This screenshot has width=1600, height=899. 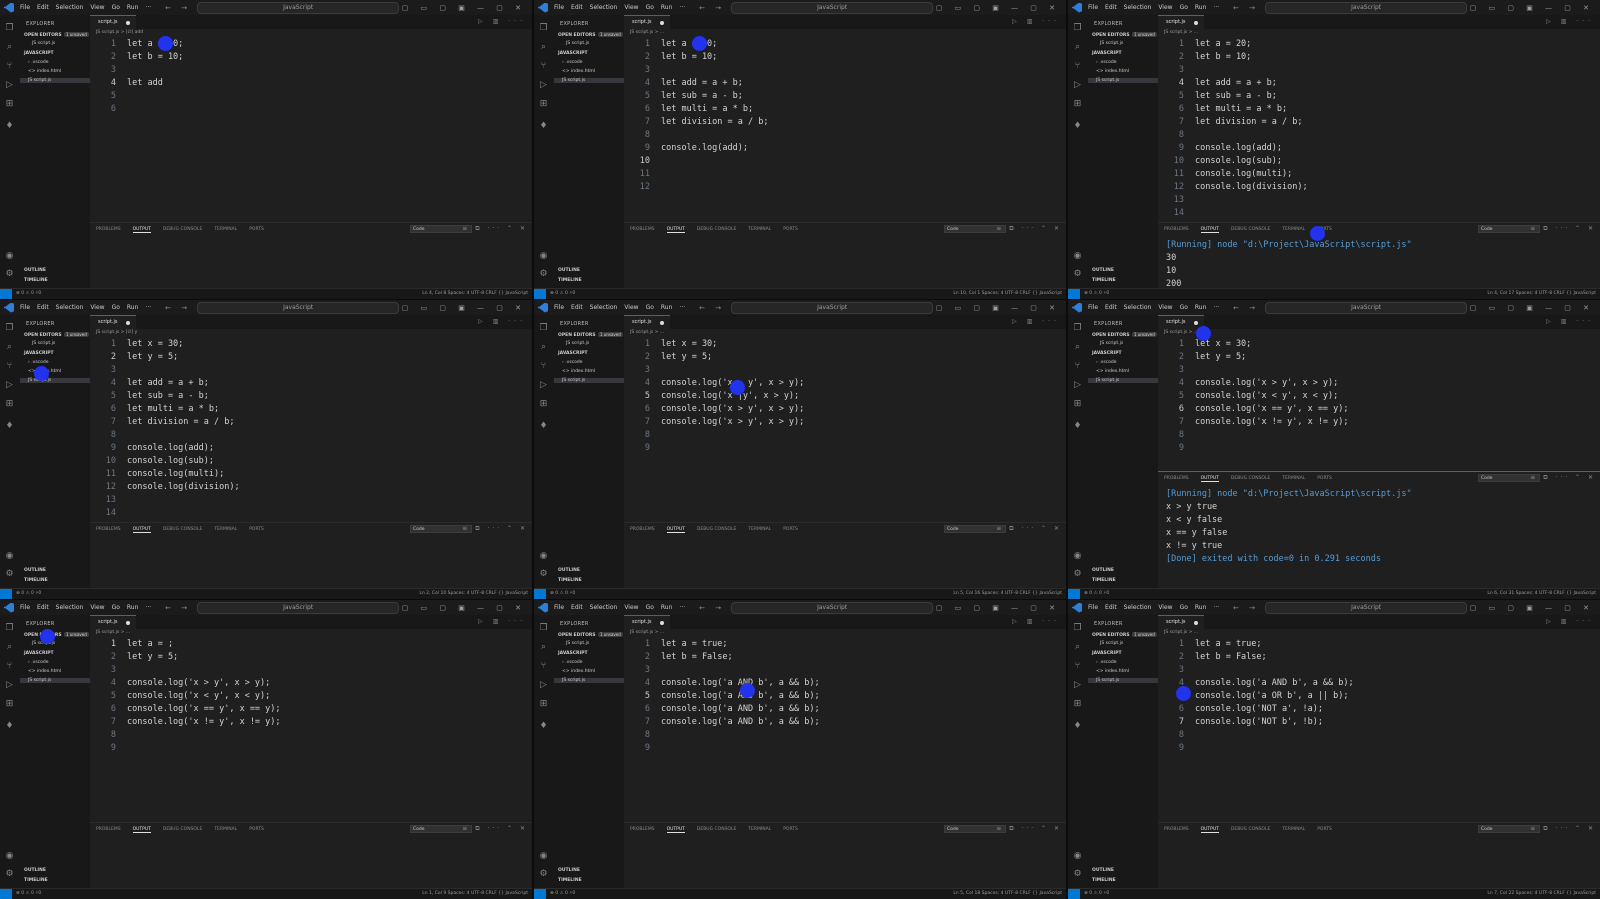 What do you see at coordinates (966, 893) in the screenshot?
I see `cursor-position: Ln 5, Col 18` at bounding box center [966, 893].